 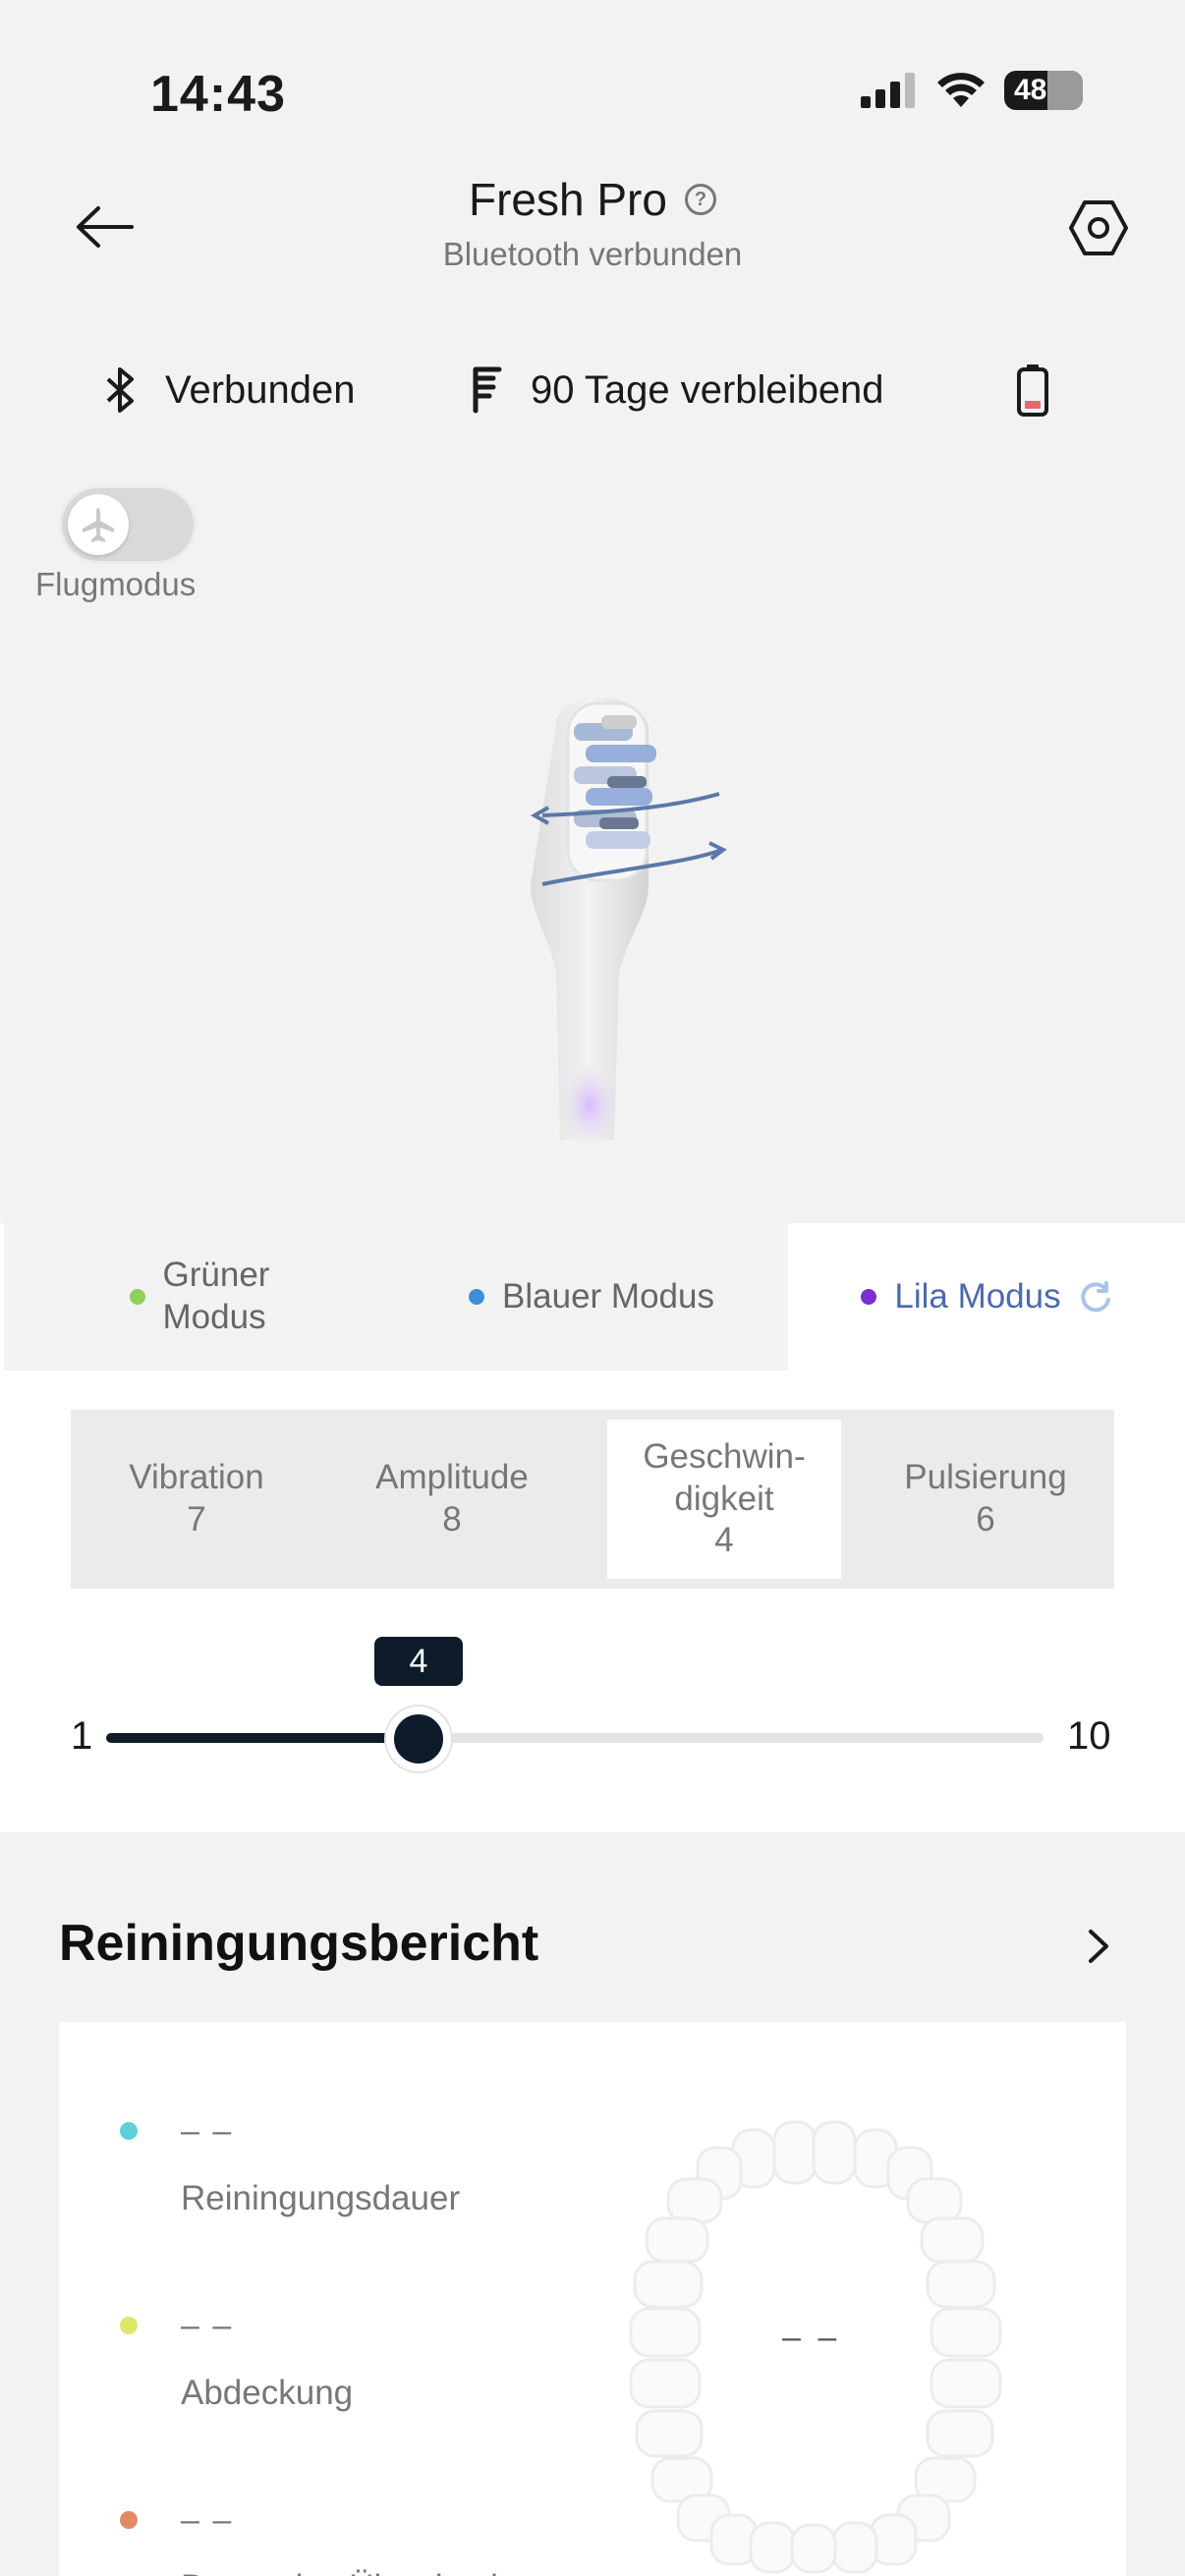 What do you see at coordinates (477, 1297) in the screenshot?
I see `blue-mode-dot` at bounding box center [477, 1297].